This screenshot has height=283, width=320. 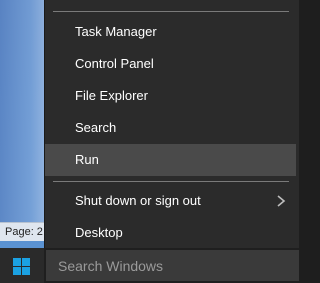 I want to click on menu-item-task-manager: Task Manager, so click(x=170, y=32).